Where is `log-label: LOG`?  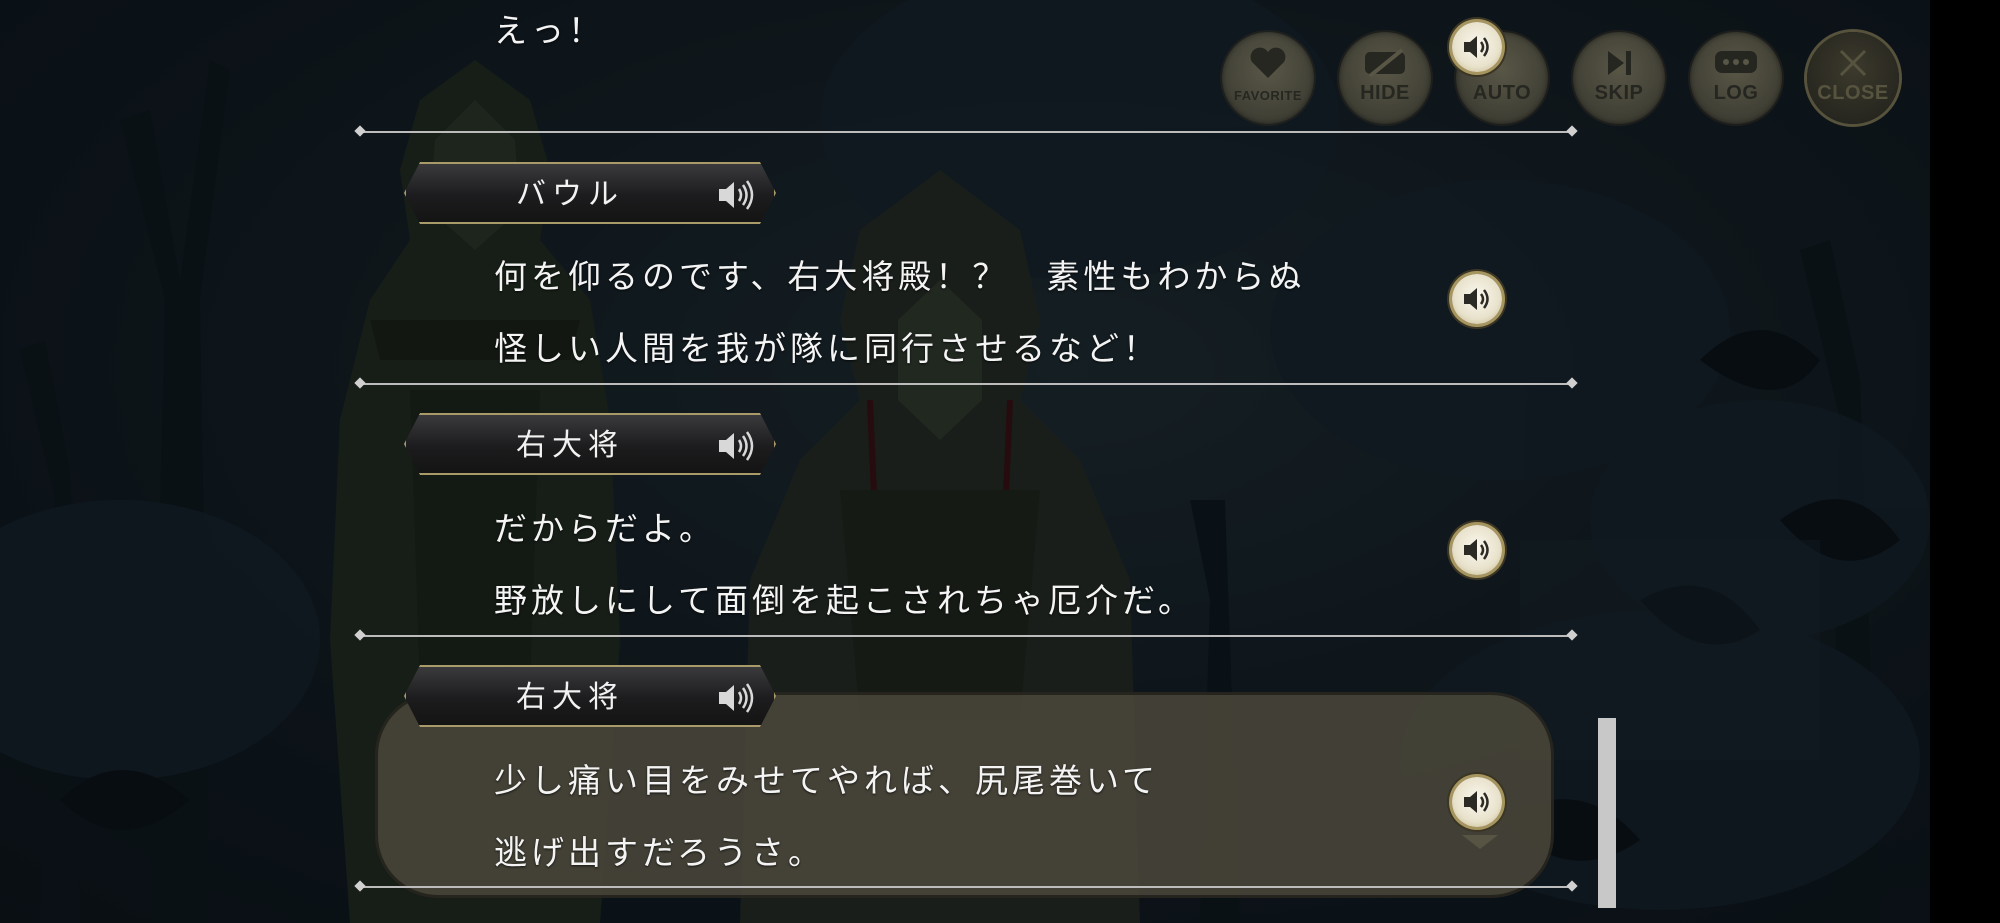
log-label: LOG is located at coordinates (1736, 93).